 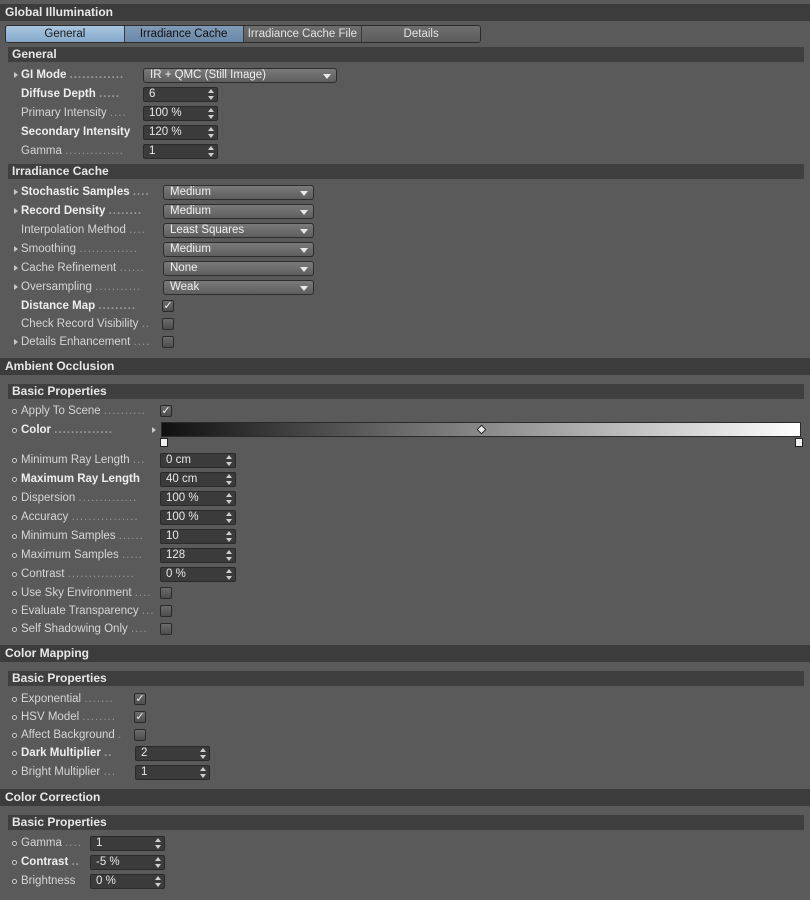 I want to click on gradient-start-marker, so click(x=164, y=442).